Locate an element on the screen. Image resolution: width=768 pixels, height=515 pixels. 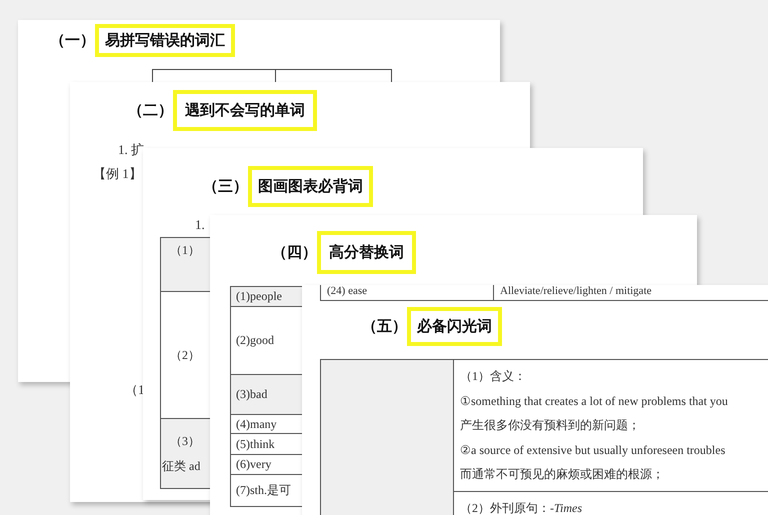
table-cell-text: （3） is located at coordinates (185, 441).